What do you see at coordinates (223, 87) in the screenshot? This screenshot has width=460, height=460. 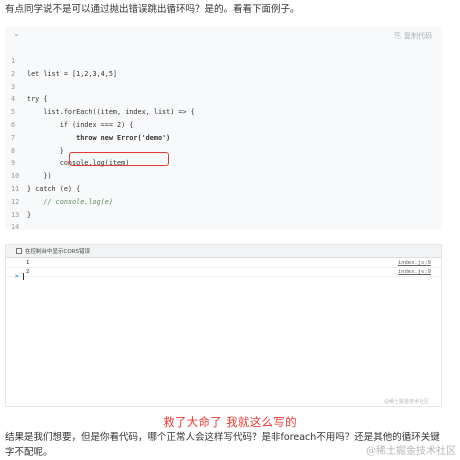 I see `code-line: 3` at bounding box center [223, 87].